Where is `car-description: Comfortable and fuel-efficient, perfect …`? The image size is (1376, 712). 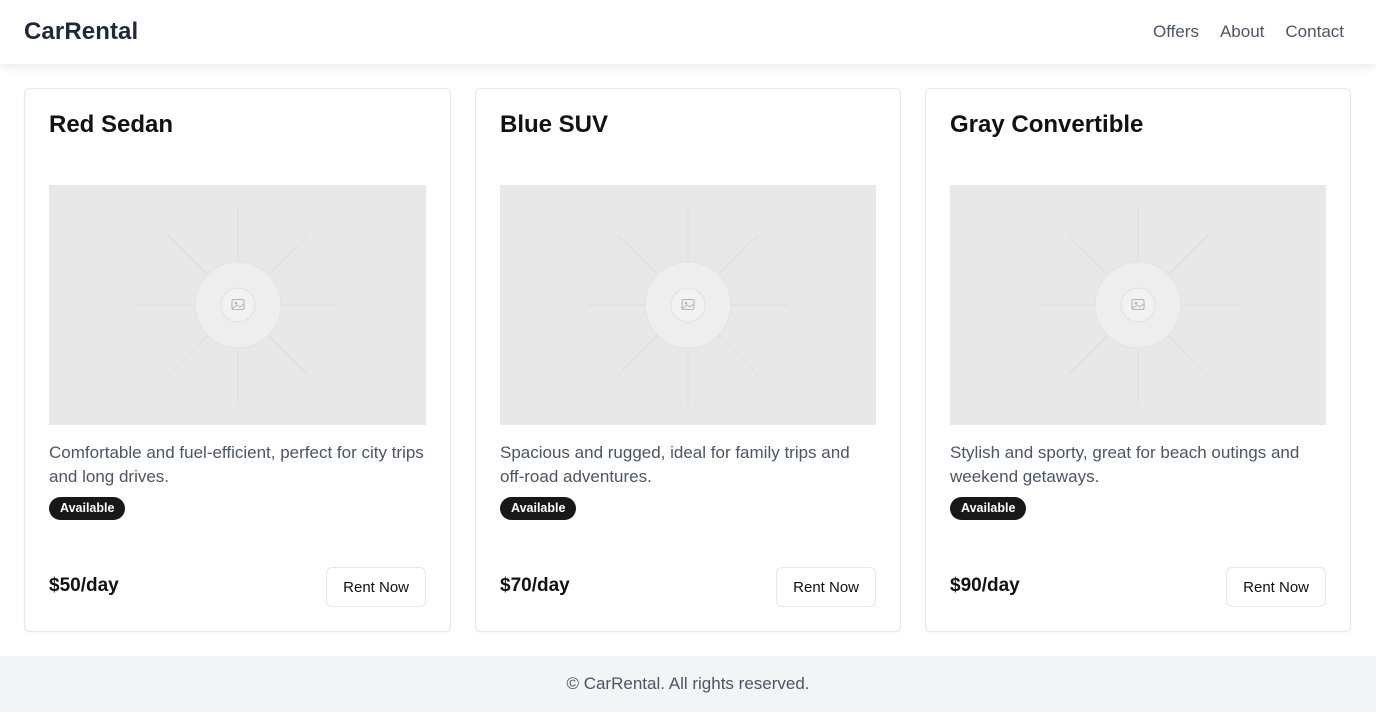
car-description: Comfortable and fuel-efficient, perfect … is located at coordinates (236, 464).